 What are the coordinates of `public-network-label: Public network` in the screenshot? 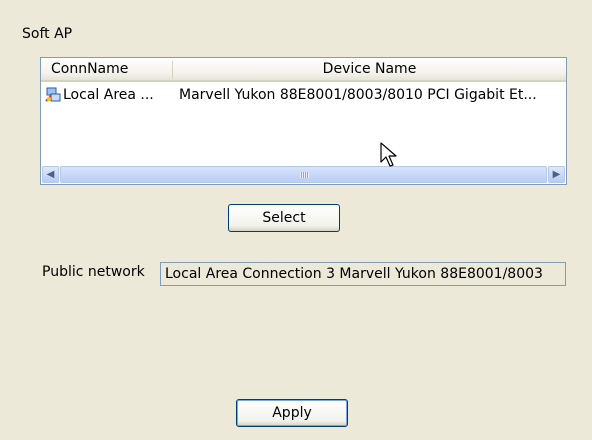 It's located at (93, 272).